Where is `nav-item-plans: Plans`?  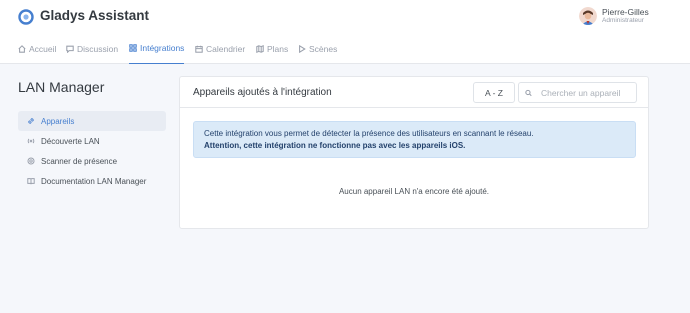
nav-item-plans: Plans is located at coordinates (272, 48).